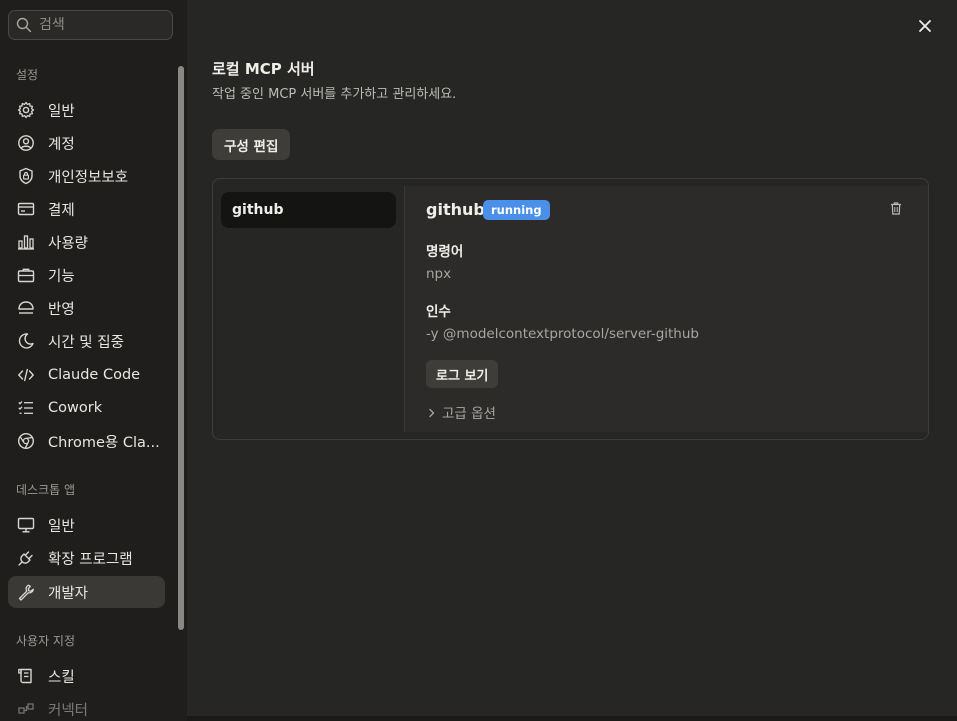  What do you see at coordinates (90, 559) in the screenshot?
I see `sidebar-item-label: 확장 프로그램` at bounding box center [90, 559].